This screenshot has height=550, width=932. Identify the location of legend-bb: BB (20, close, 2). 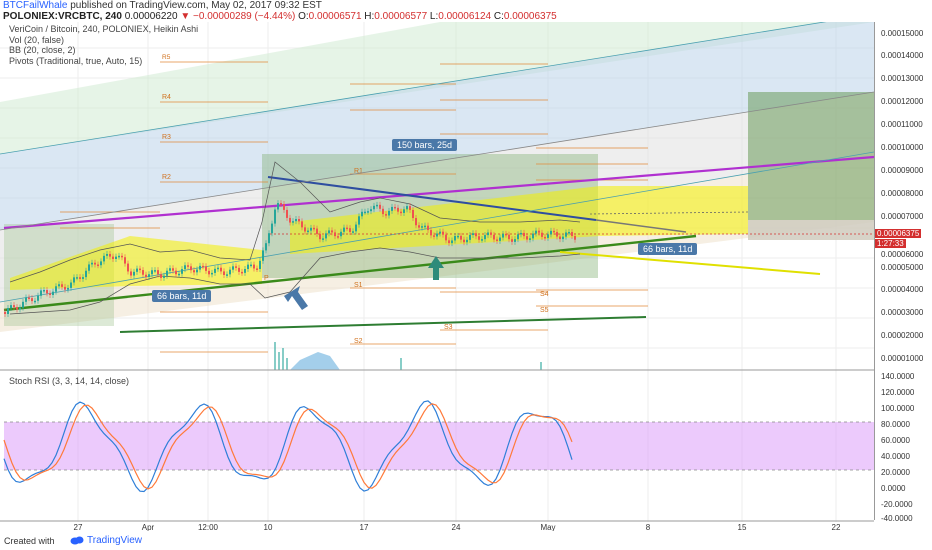
(103, 50).